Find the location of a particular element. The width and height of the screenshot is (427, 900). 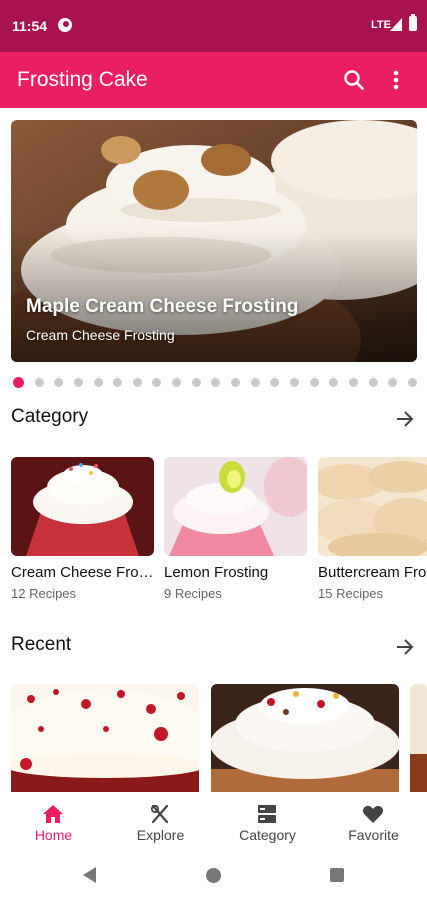

home-icon is located at coordinates (53, 814).